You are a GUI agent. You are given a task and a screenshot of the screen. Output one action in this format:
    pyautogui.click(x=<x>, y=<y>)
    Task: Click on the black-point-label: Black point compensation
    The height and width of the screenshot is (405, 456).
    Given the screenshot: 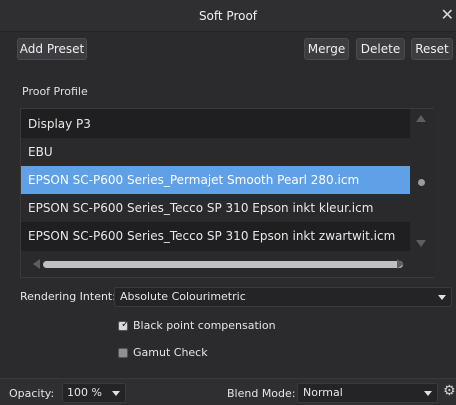 What is the action you would take?
    pyautogui.click(x=204, y=325)
    